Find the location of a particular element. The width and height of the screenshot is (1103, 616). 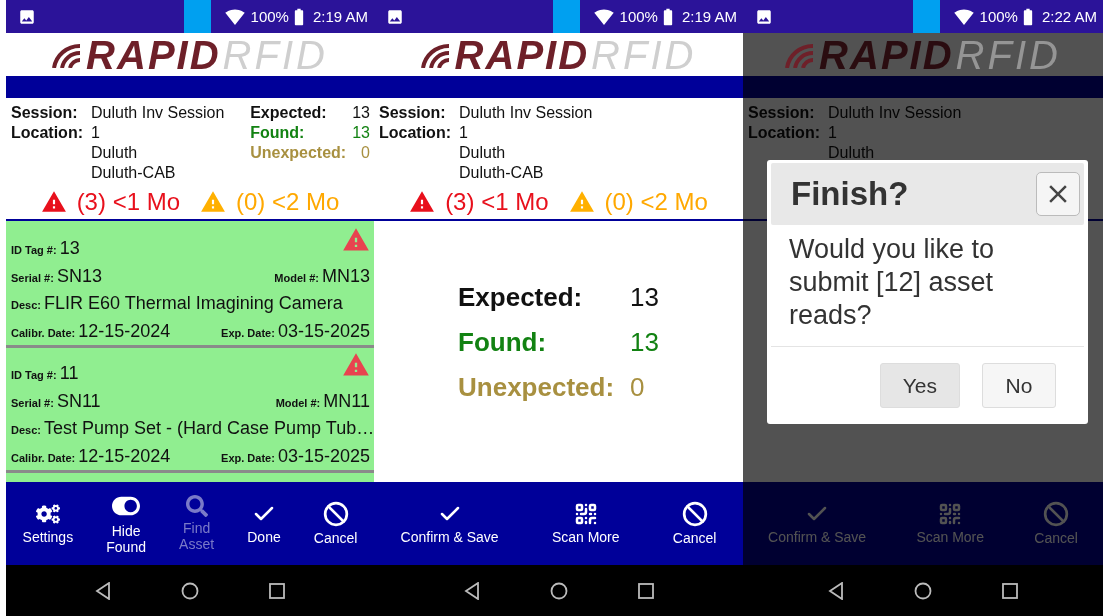

logo-subword: RFID is located at coordinates (1008, 54).